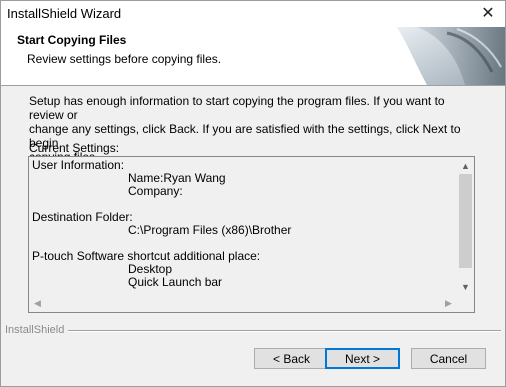  What do you see at coordinates (64, 13) in the screenshot?
I see `window-title: InstallShield Wizard` at bounding box center [64, 13].